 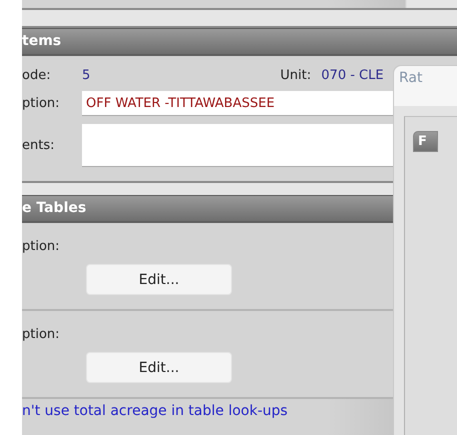 What do you see at coordinates (86, 75) in the screenshot?
I see `code-value: 5` at bounding box center [86, 75].